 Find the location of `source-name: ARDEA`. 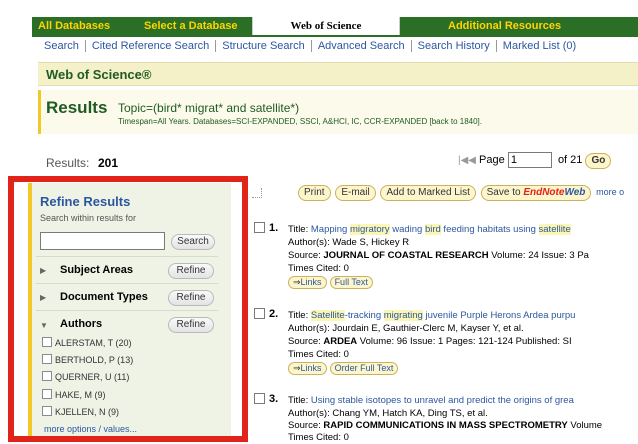

source-name: ARDEA is located at coordinates (340, 341).